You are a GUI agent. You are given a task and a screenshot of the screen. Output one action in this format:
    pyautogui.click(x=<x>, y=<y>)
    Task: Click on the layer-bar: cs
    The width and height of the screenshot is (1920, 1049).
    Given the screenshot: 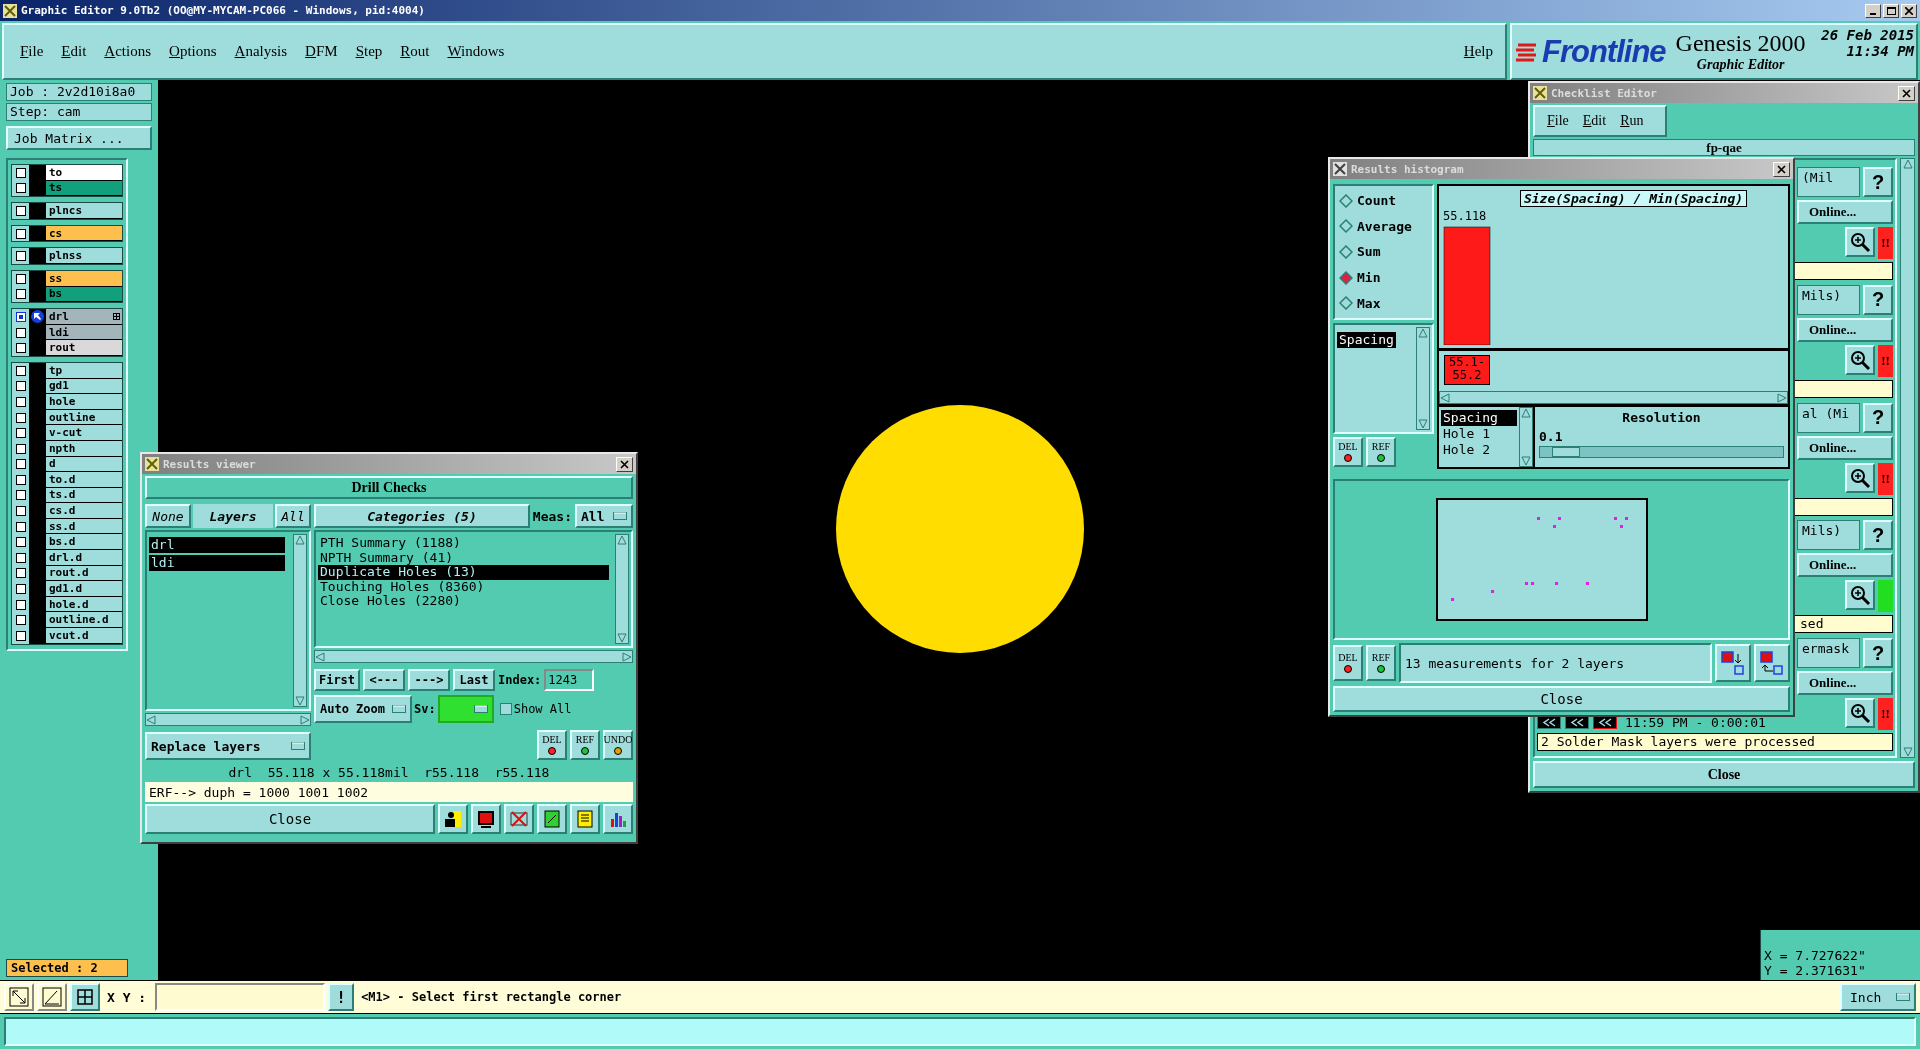 What is the action you would take?
    pyautogui.click(x=84, y=233)
    